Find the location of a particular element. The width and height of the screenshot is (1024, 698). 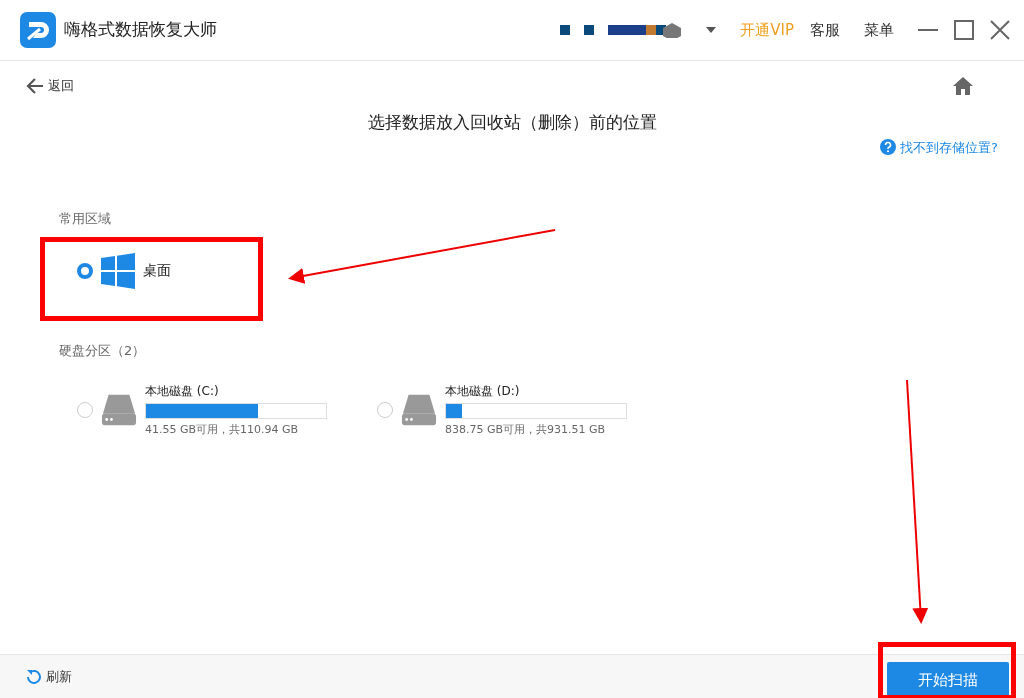

refresh-link: 刷新 is located at coordinates (49, 676).